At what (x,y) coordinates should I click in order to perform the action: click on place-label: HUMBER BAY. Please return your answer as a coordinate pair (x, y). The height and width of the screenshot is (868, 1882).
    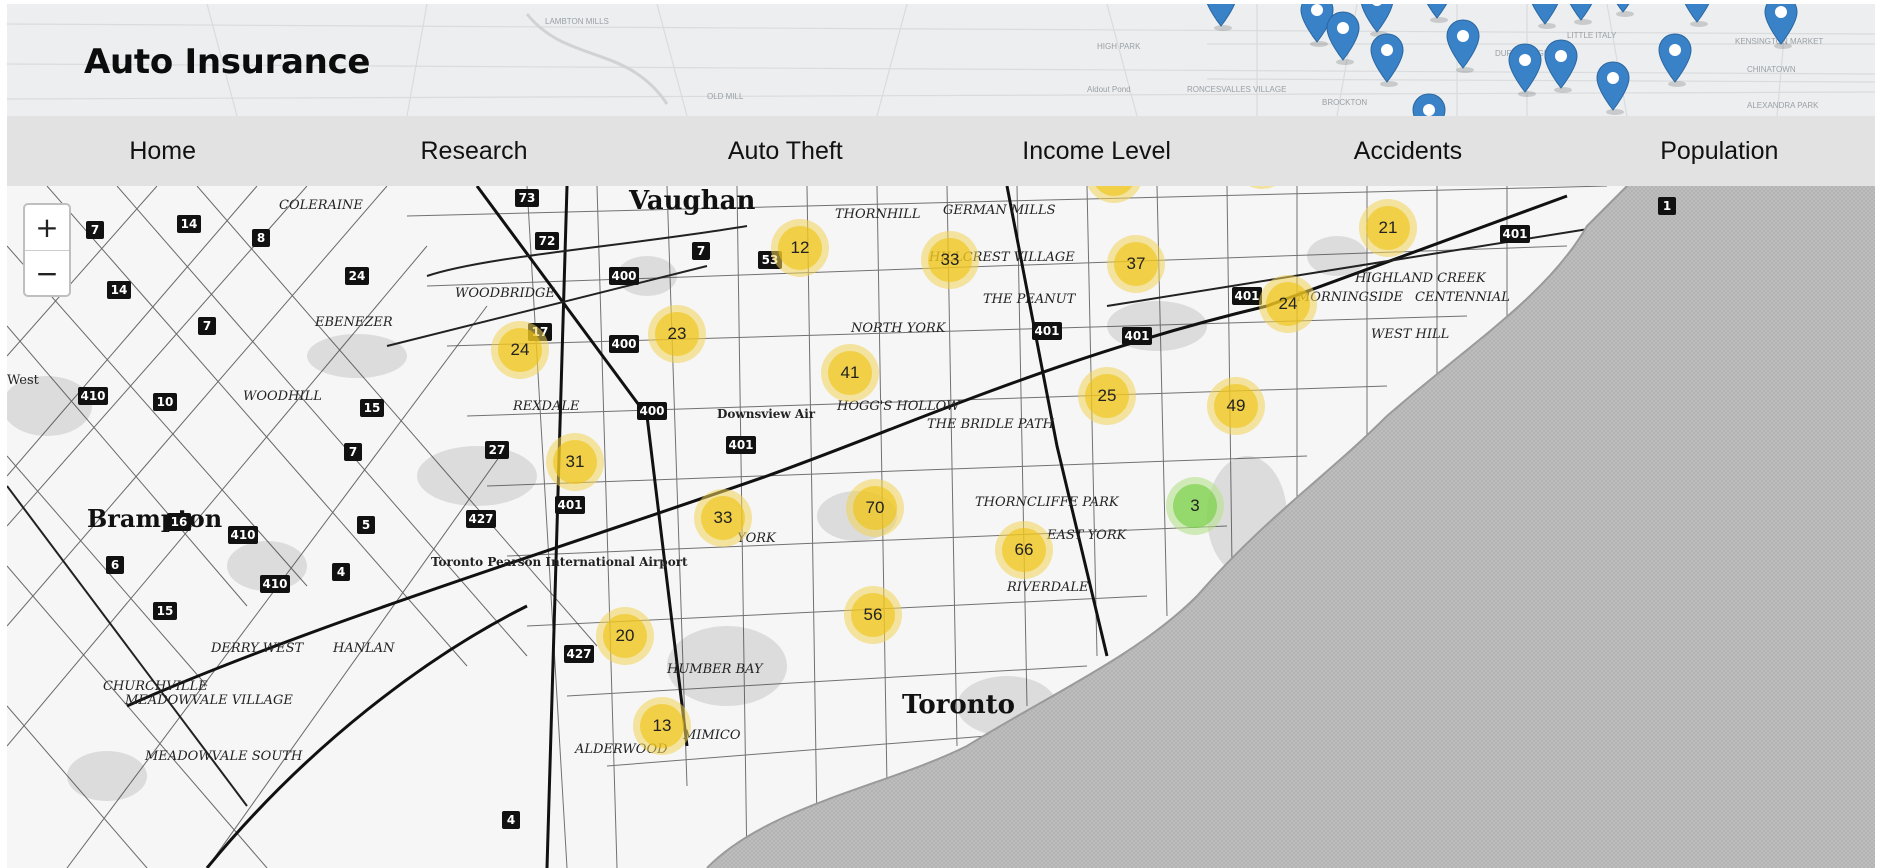
    Looking at the image, I should click on (715, 669).